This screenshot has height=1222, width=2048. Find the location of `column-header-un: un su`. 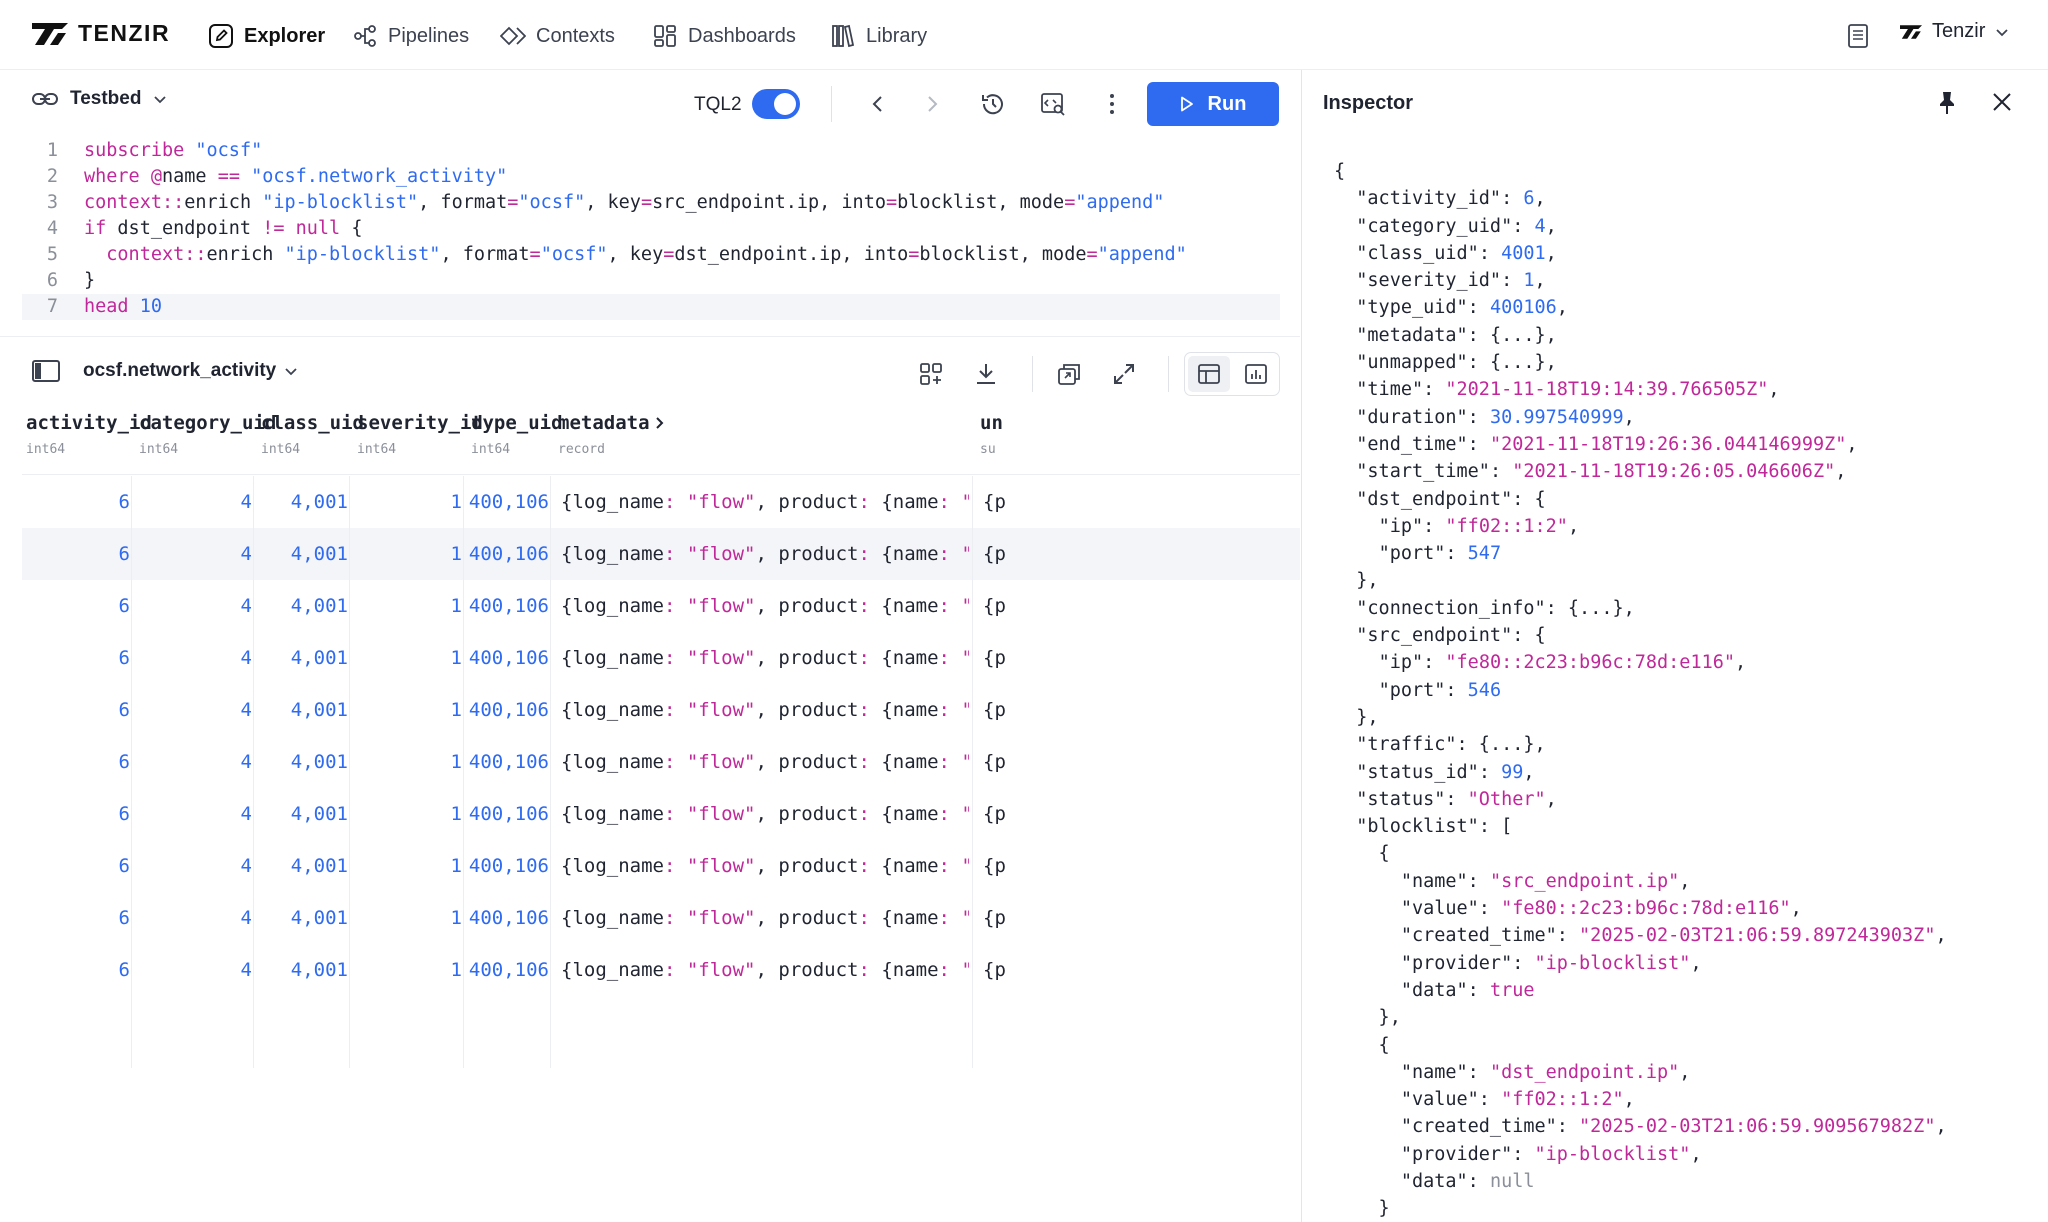

column-header-un: un su is located at coordinates (991, 434).